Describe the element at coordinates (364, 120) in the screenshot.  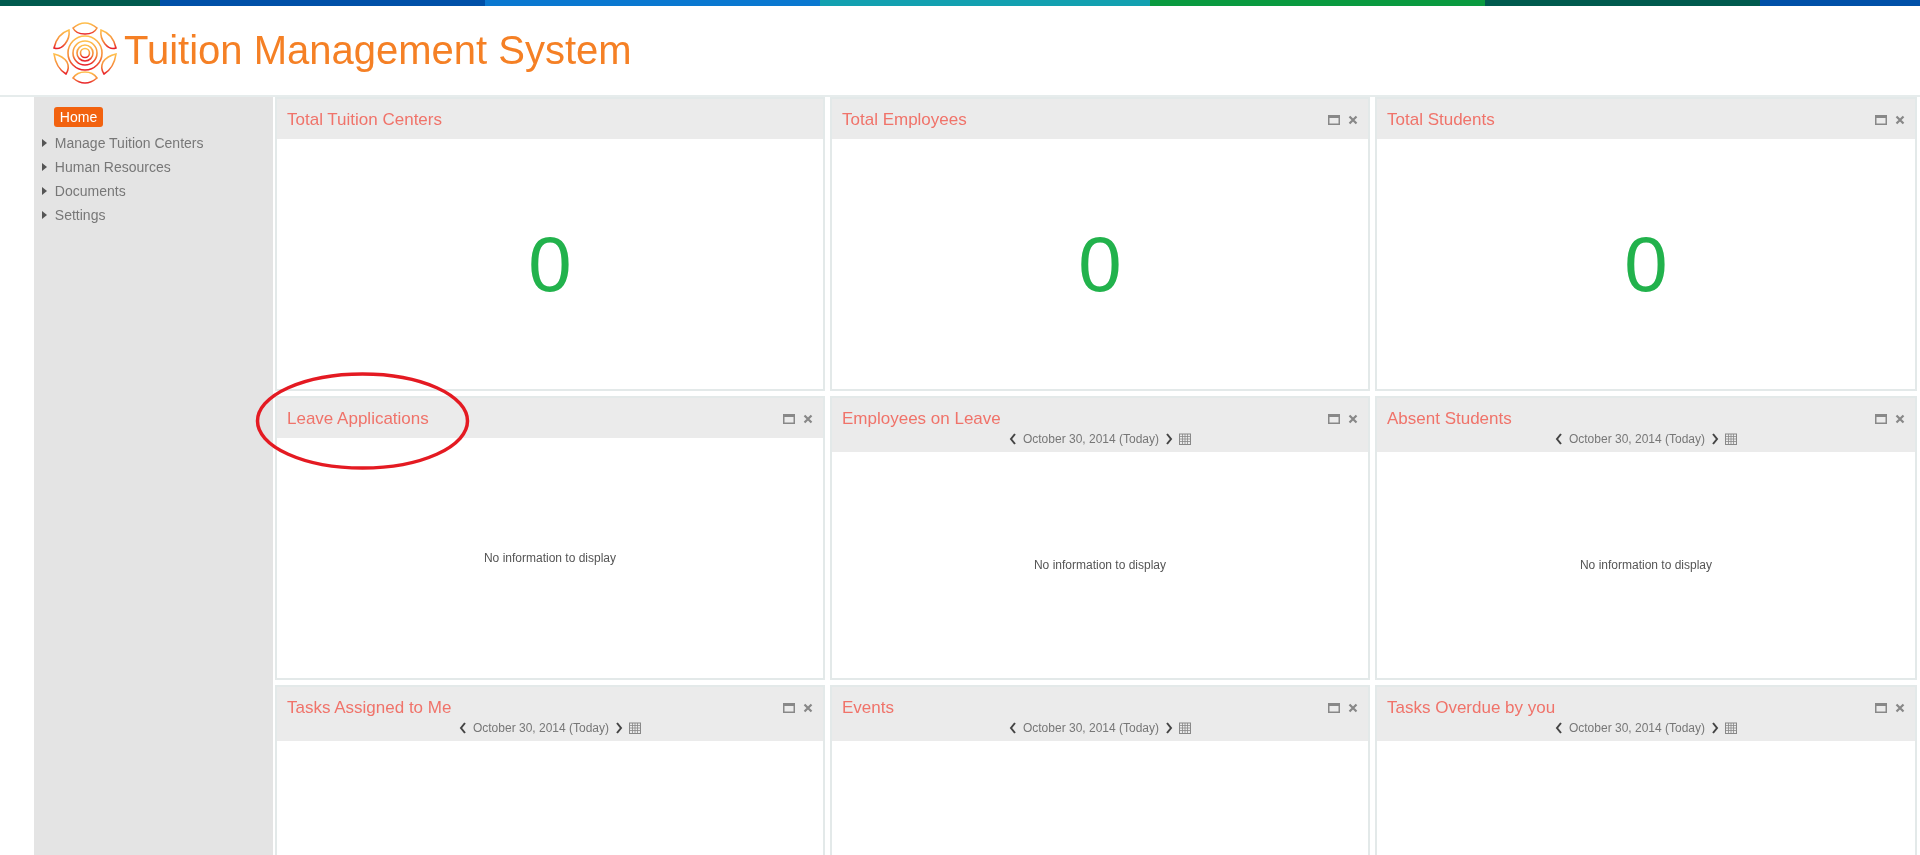
I see `widget-title: Total Tuition Centers` at that location.